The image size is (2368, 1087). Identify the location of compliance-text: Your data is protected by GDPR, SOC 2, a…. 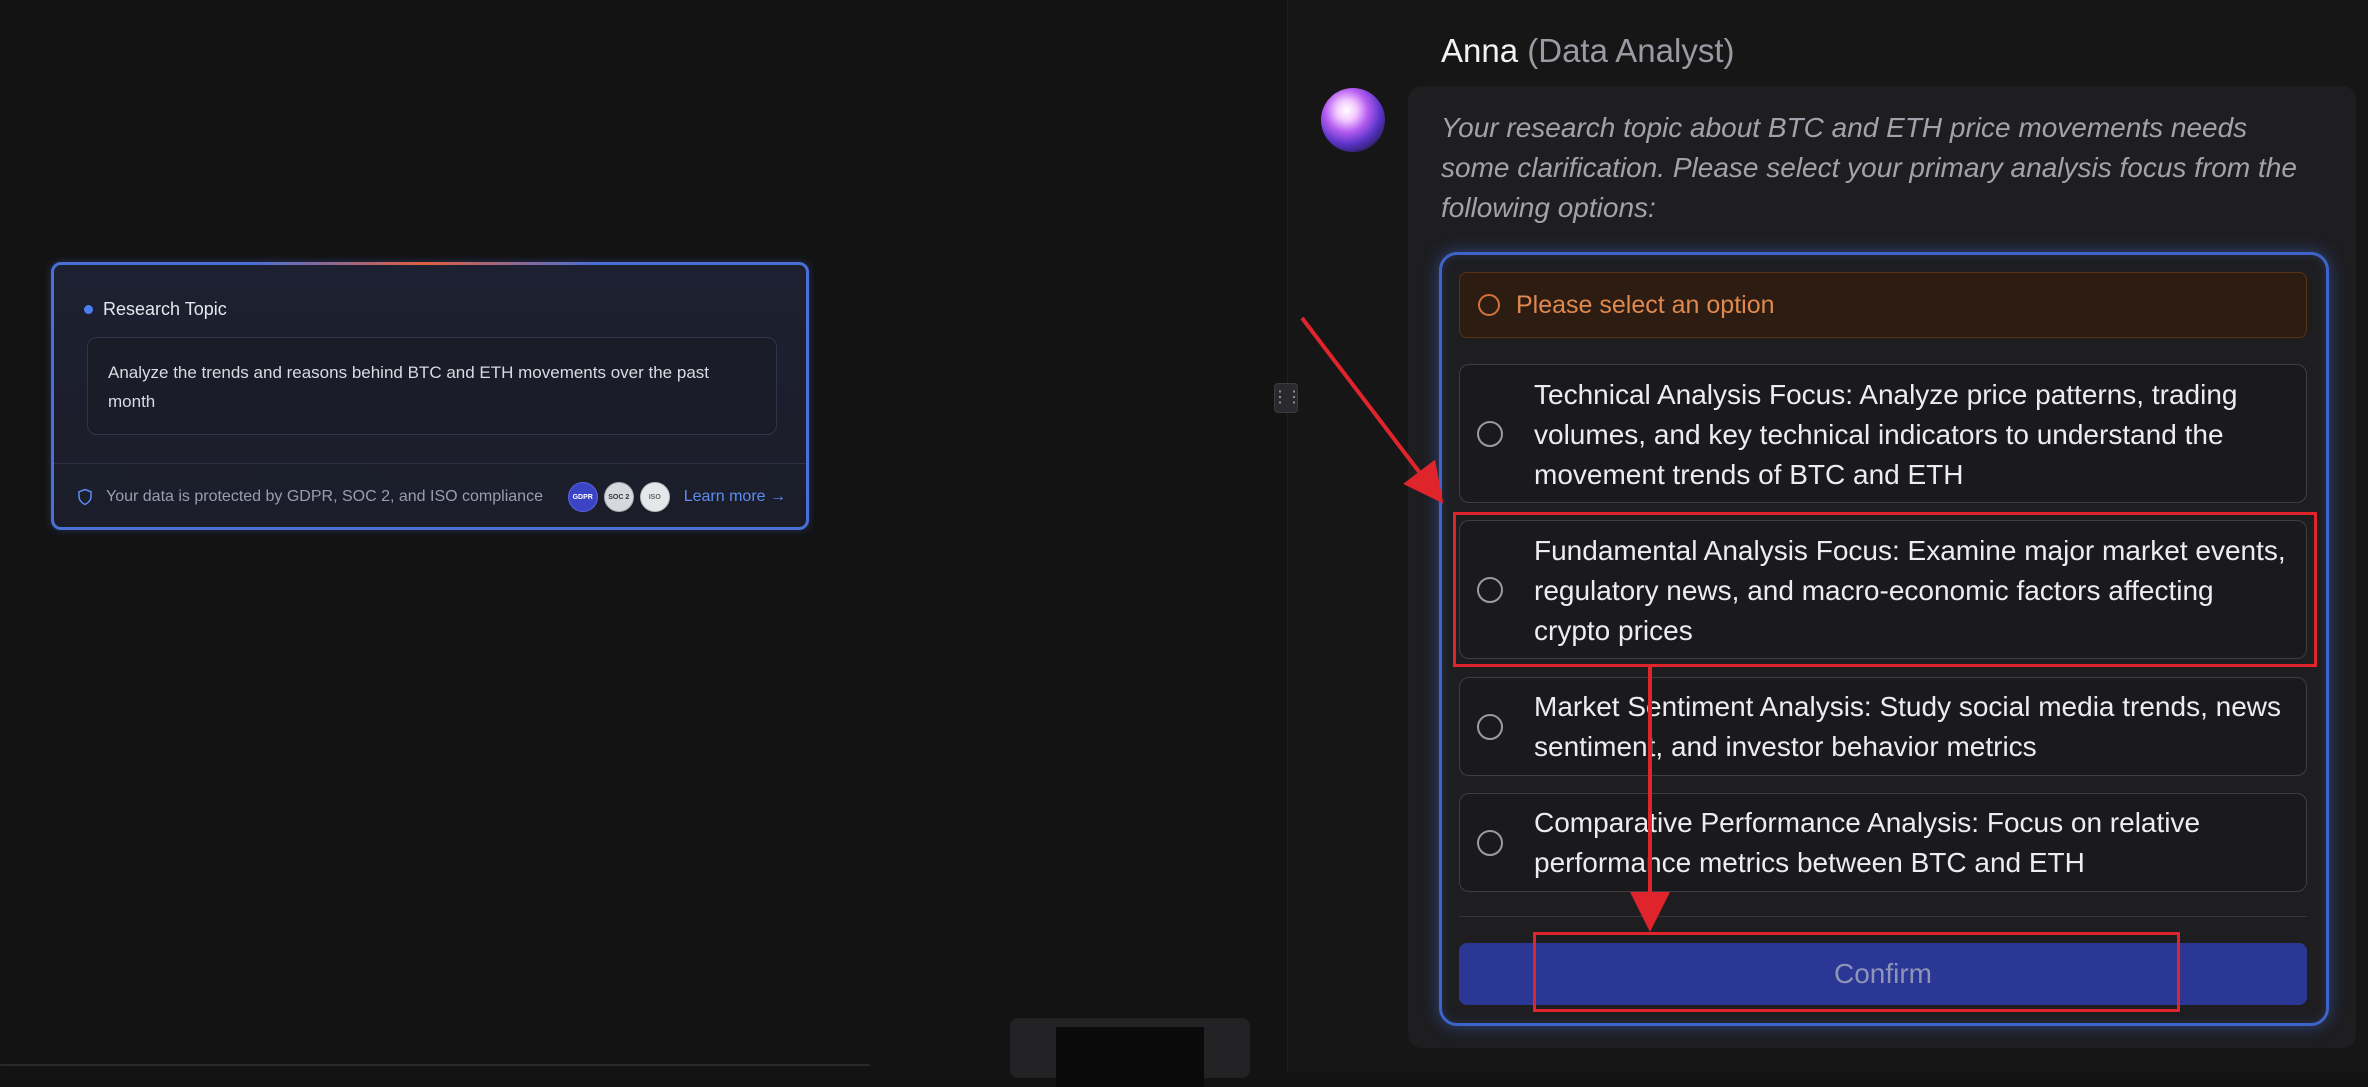
(324, 496).